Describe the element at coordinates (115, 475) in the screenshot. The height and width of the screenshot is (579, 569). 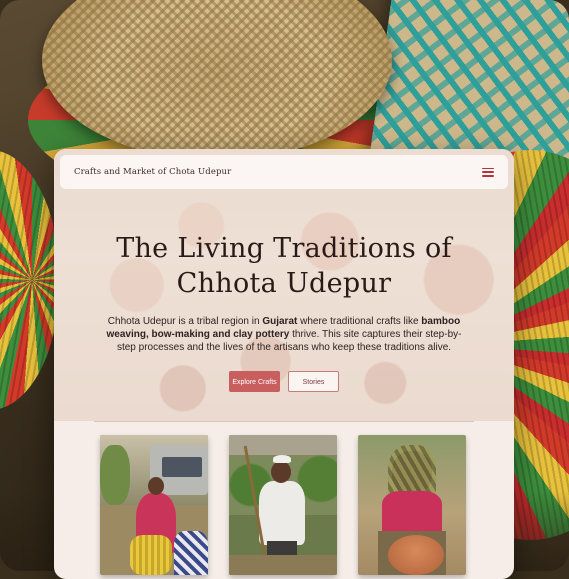
I see `photo-tree` at that location.